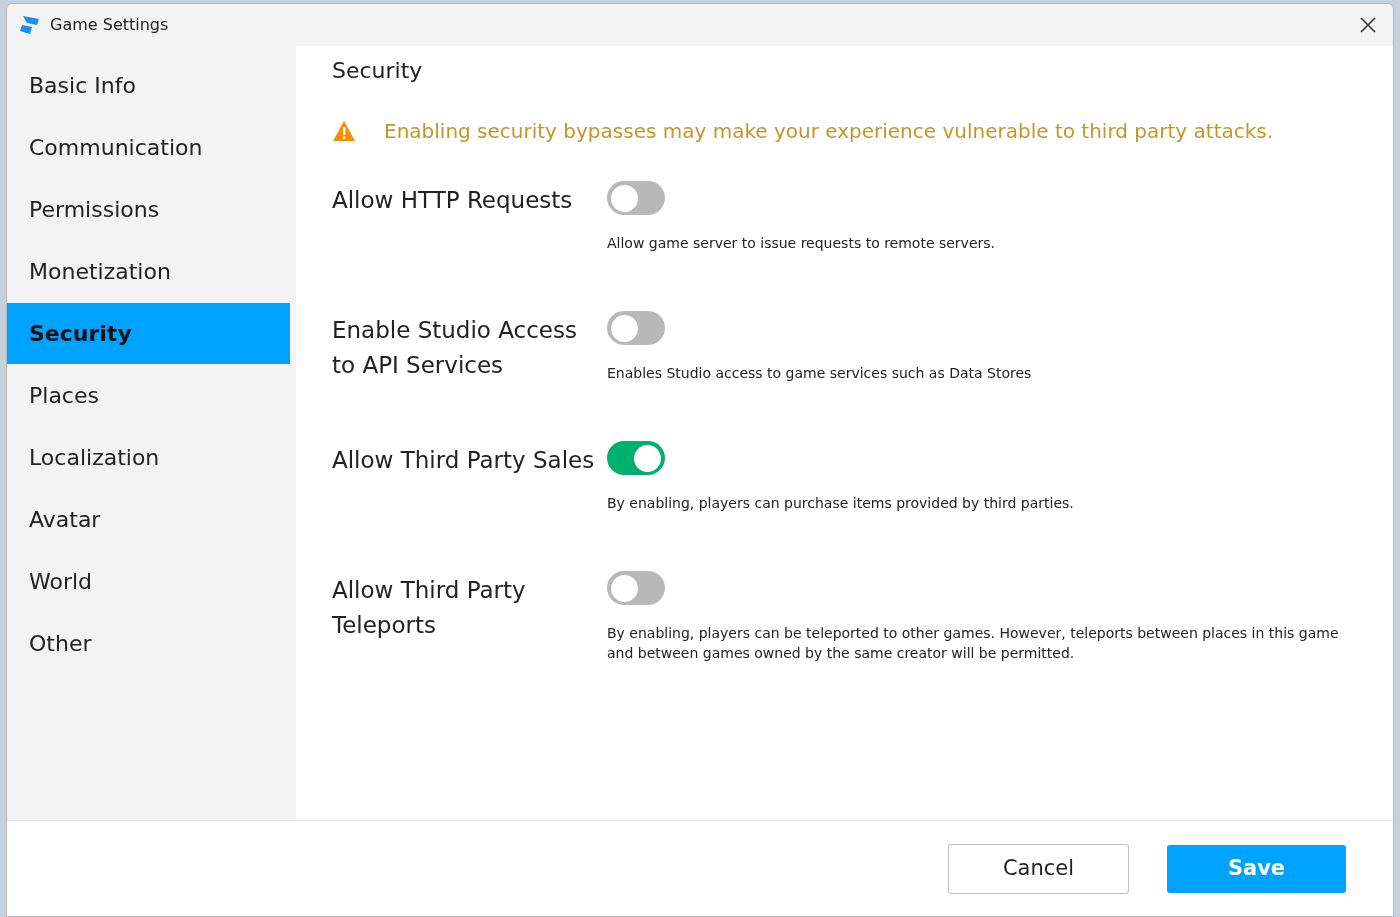 The width and height of the screenshot is (1400, 917). Describe the element at coordinates (820, 373) in the screenshot. I see `setting-description: Enables Studio access to game services such as Data Stores` at that location.